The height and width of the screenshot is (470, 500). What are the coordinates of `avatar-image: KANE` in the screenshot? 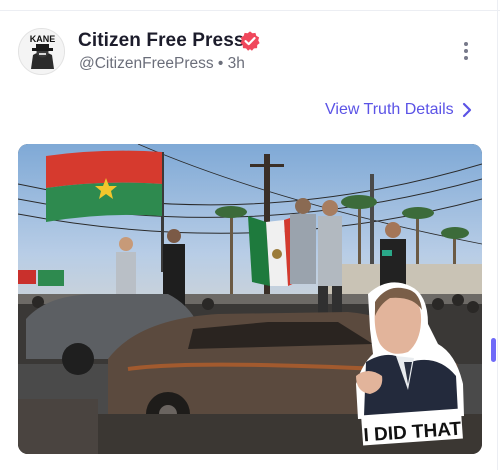 It's located at (41, 51).